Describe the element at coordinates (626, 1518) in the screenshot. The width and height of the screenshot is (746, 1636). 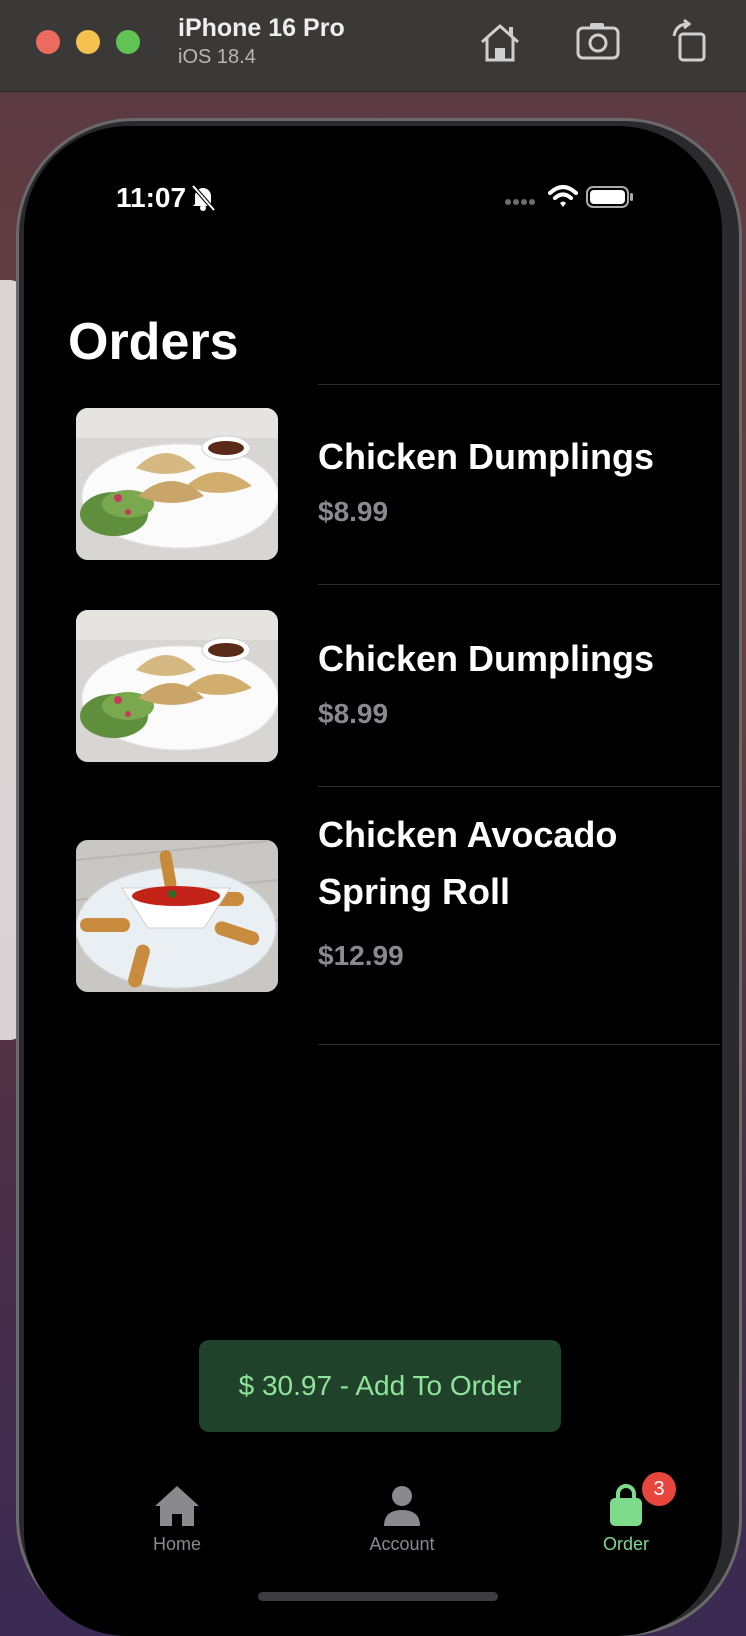
I see `tab-order: 3 Order` at that location.